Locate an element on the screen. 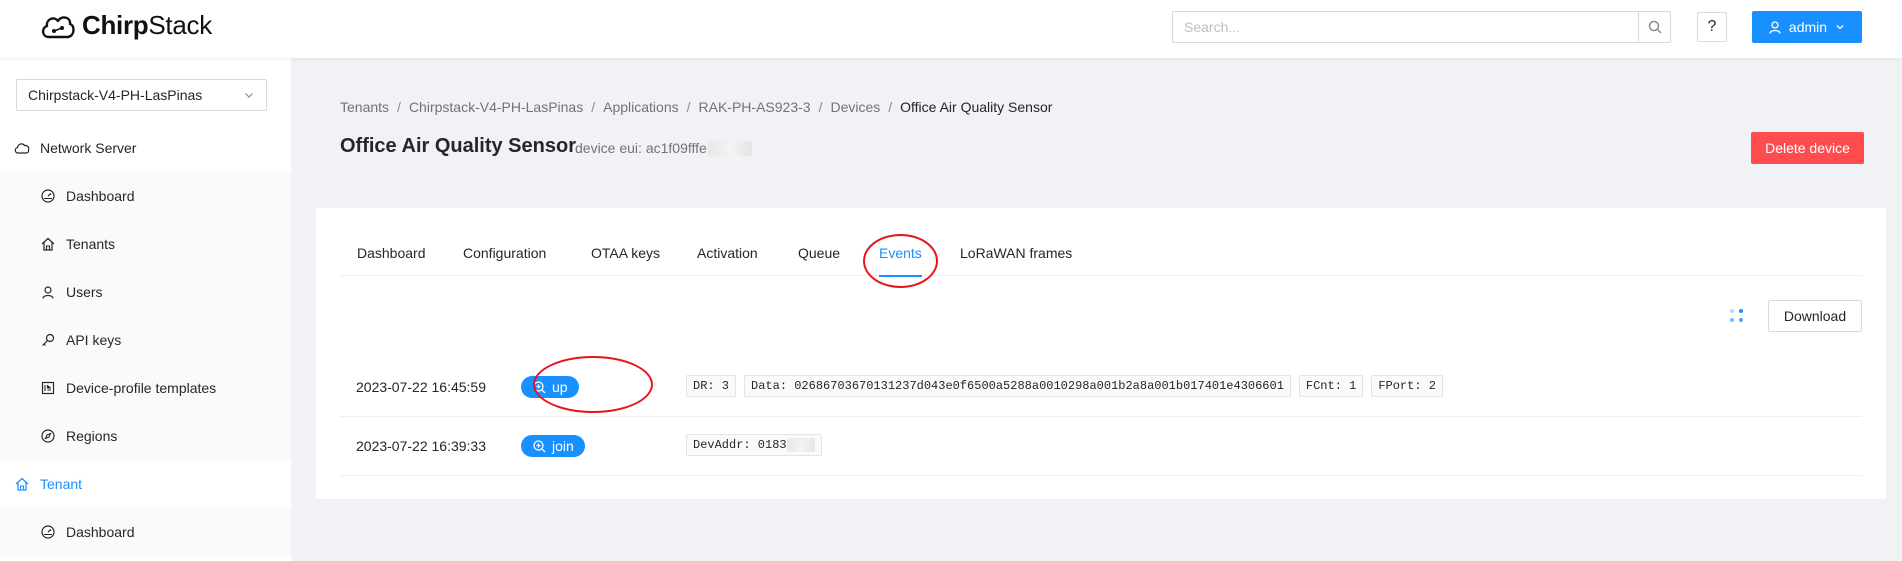  event-code-fport: FPort: 2 is located at coordinates (1407, 386).